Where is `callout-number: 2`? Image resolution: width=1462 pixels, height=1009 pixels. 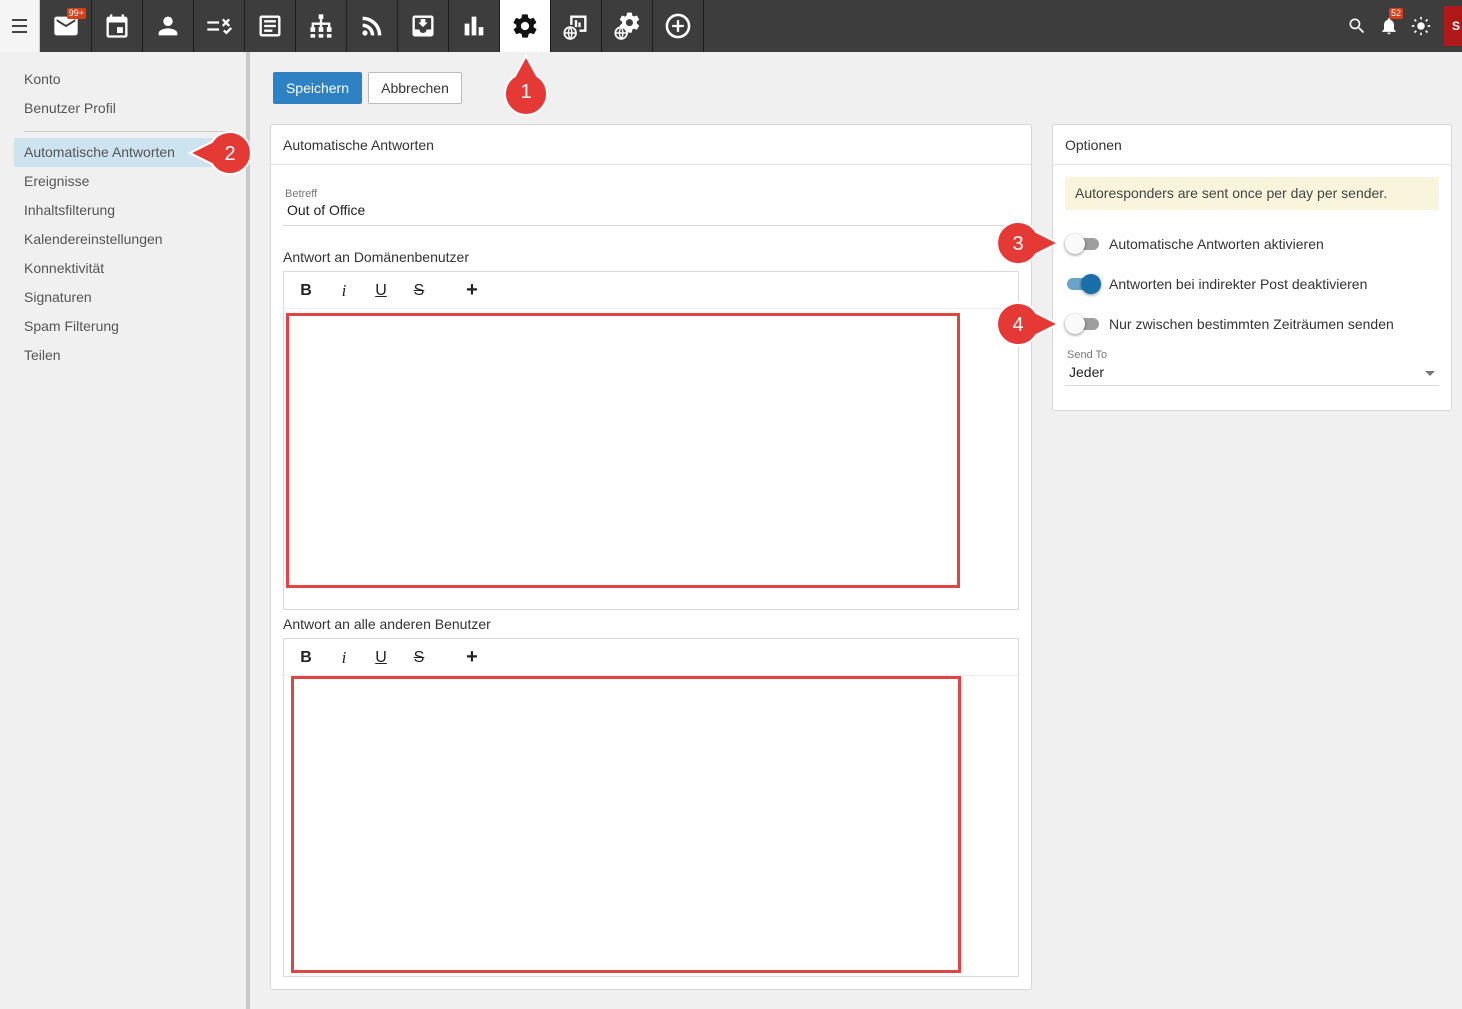 callout-number: 2 is located at coordinates (229, 154).